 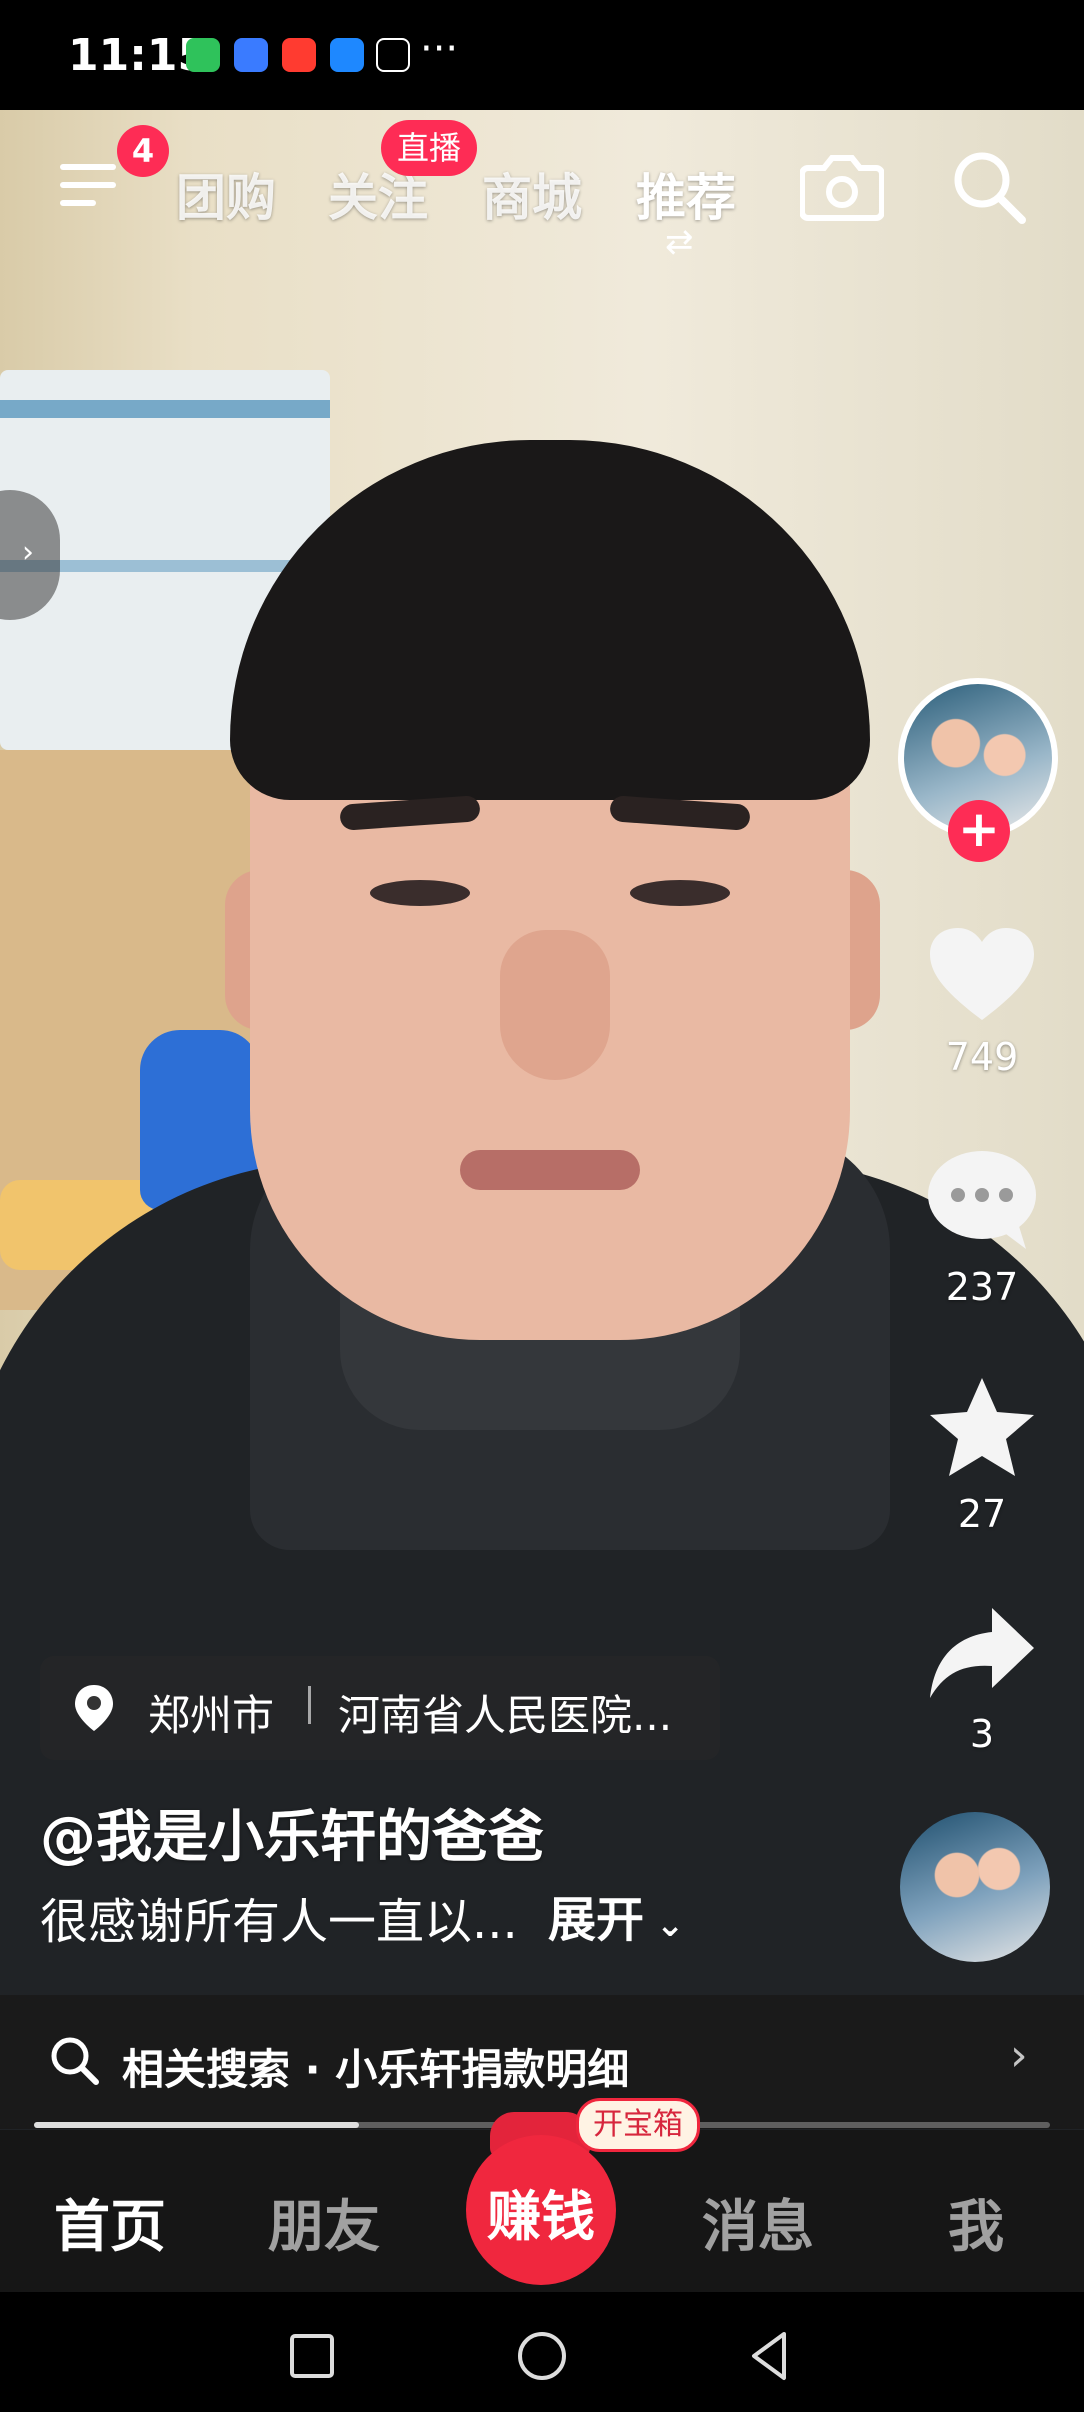 What do you see at coordinates (541, 2216) in the screenshot?
I see `earn-label: 赚钱` at bounding box center [541, 2216].